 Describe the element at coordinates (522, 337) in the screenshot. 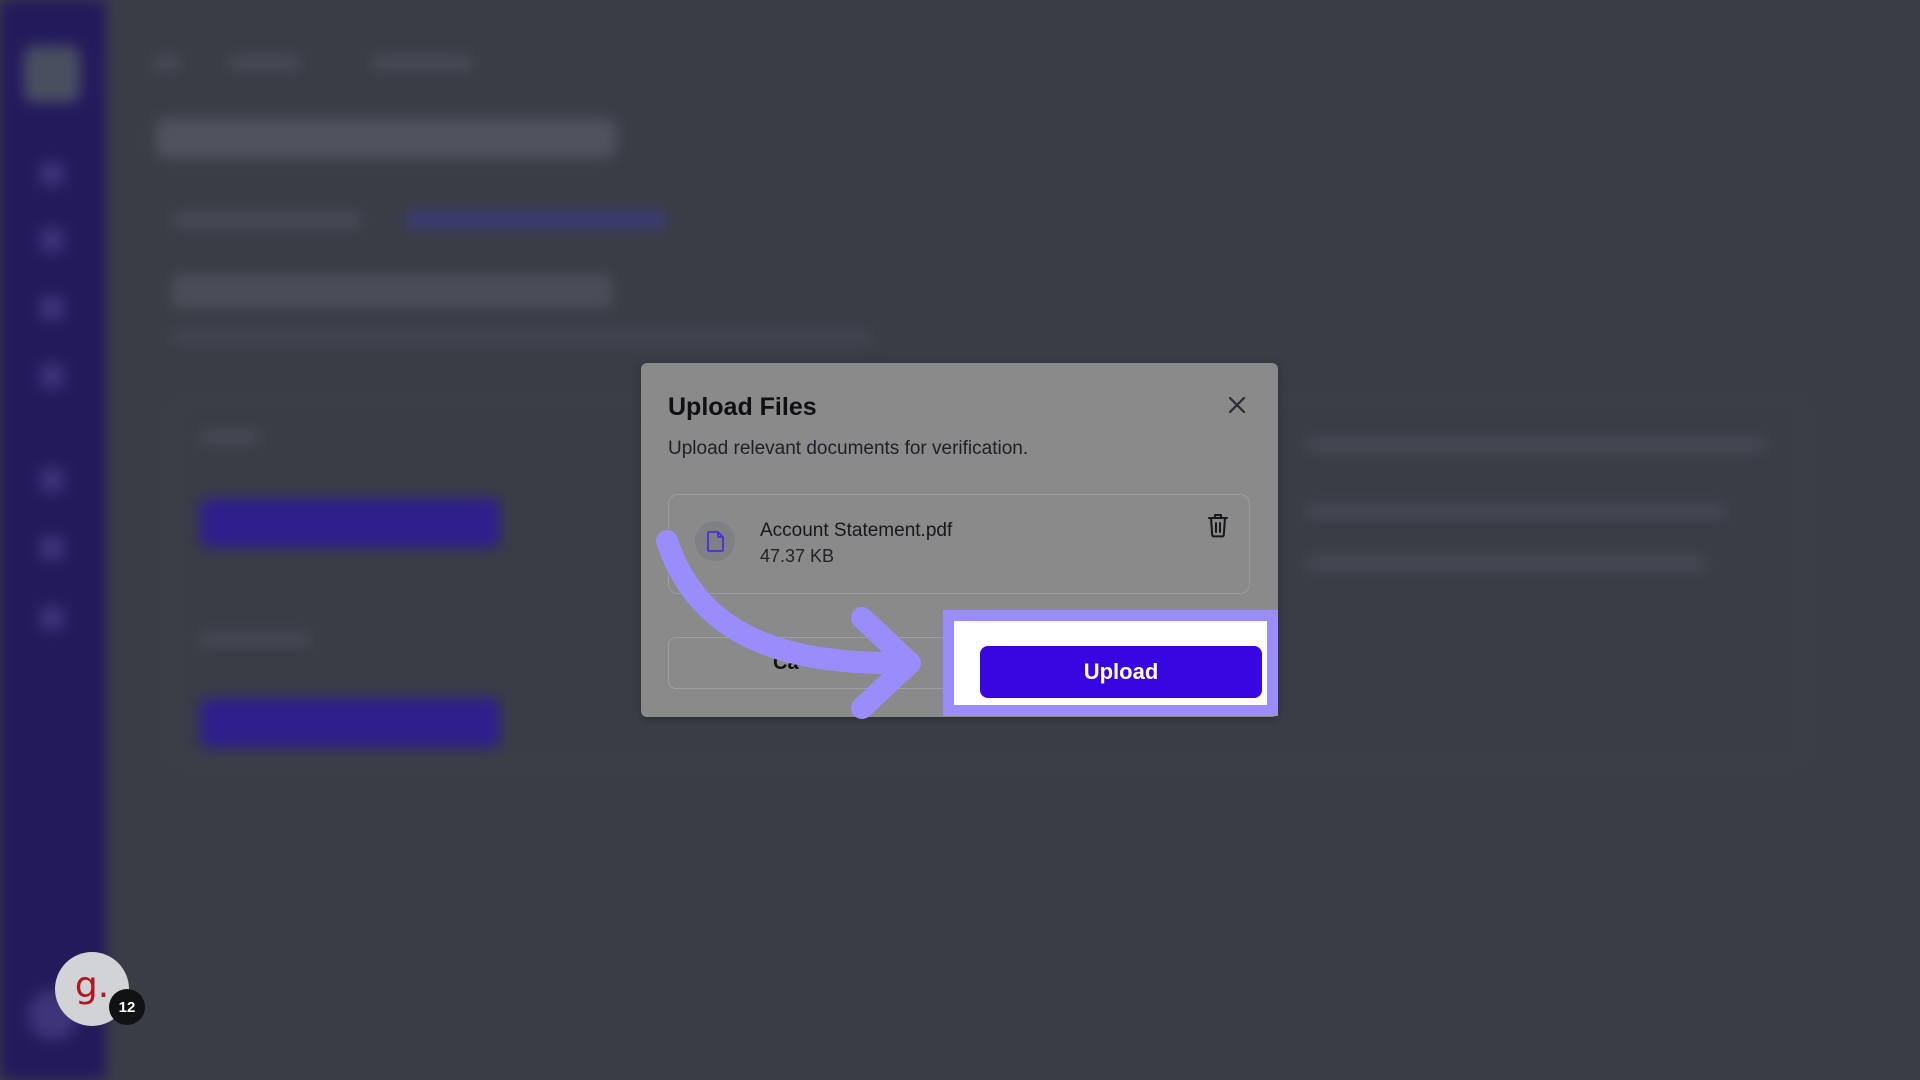

I see `section-subtitle` at that location.